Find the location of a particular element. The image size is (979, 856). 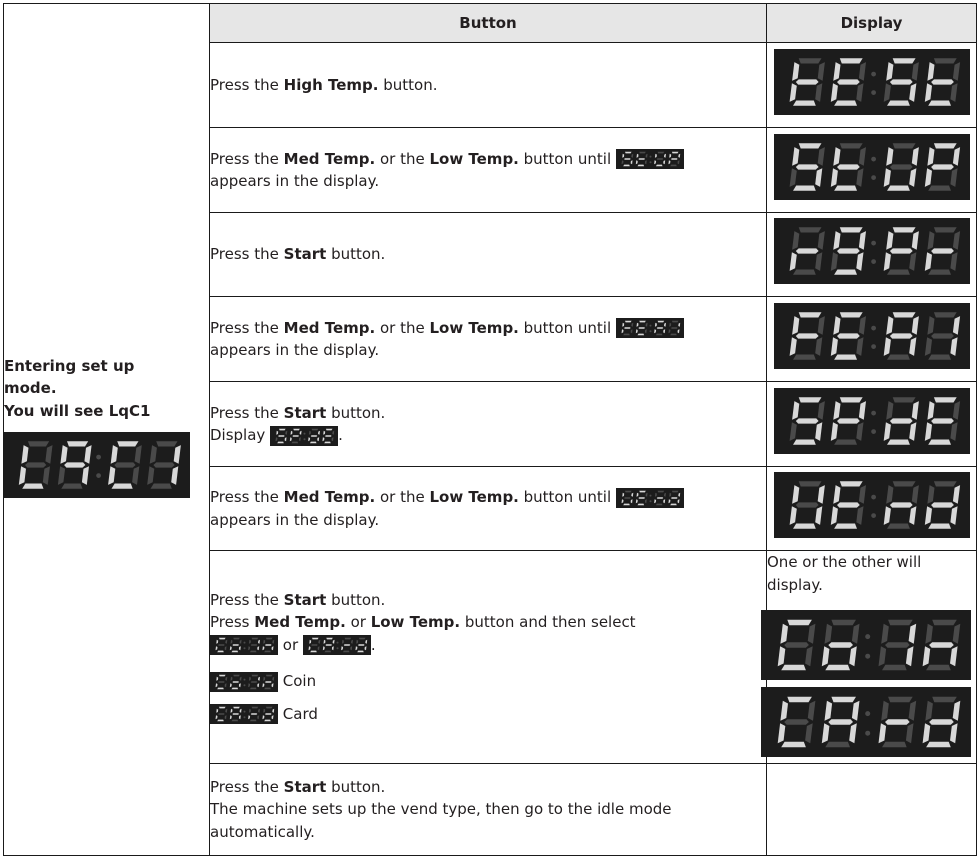

step-6-text: Press the is located at coordinates (247, 497).